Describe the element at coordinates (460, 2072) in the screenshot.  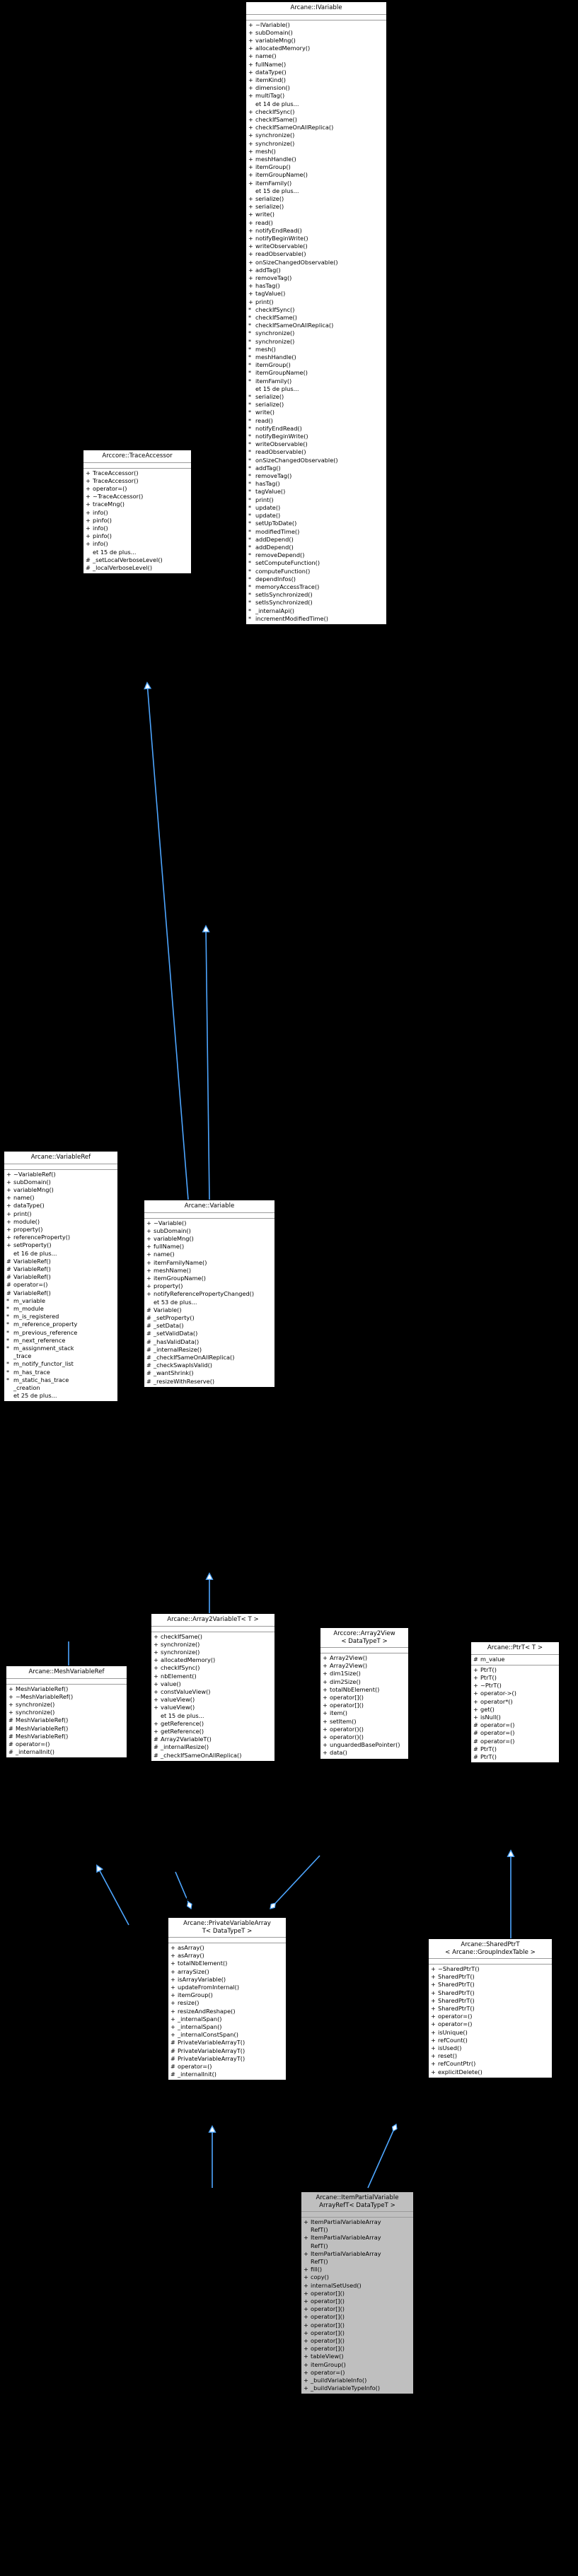
I see `member-name: explicitDelete()` at that location.